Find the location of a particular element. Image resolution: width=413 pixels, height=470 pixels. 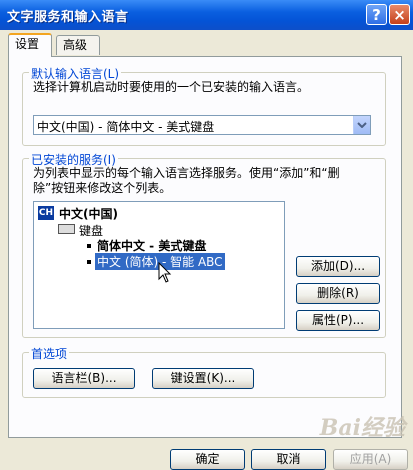

installed-description-1: 为列表中显示的每个输入语言选择服务。使用“添加”和“删 is located at coordinates (186, 173).